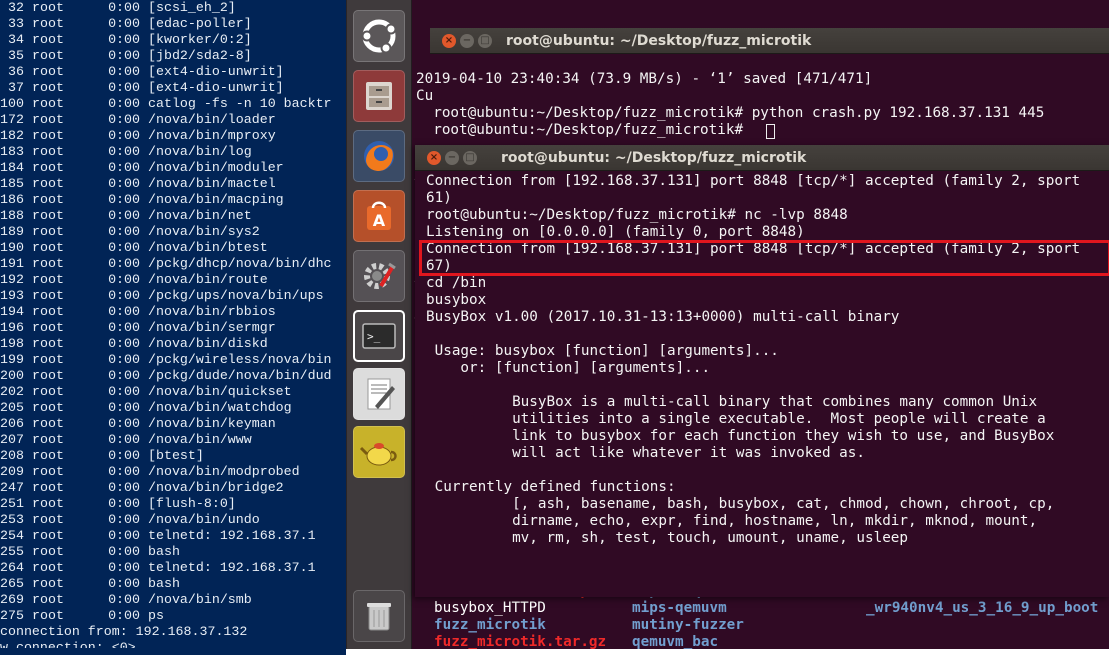 This screenshot has height=655, width=1109. I want to click on process-pid: 253, so click(12, 519).